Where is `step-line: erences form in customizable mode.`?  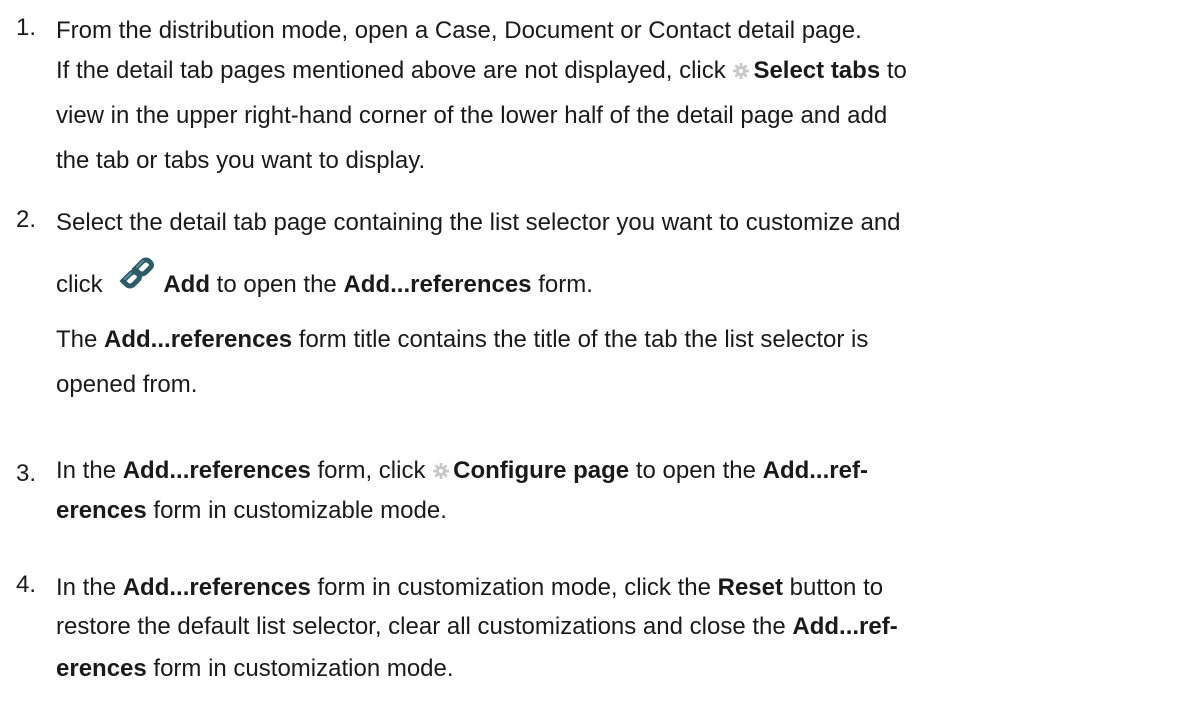 step-line: erences form in customizable mode. is located at coordinates (251, 510).